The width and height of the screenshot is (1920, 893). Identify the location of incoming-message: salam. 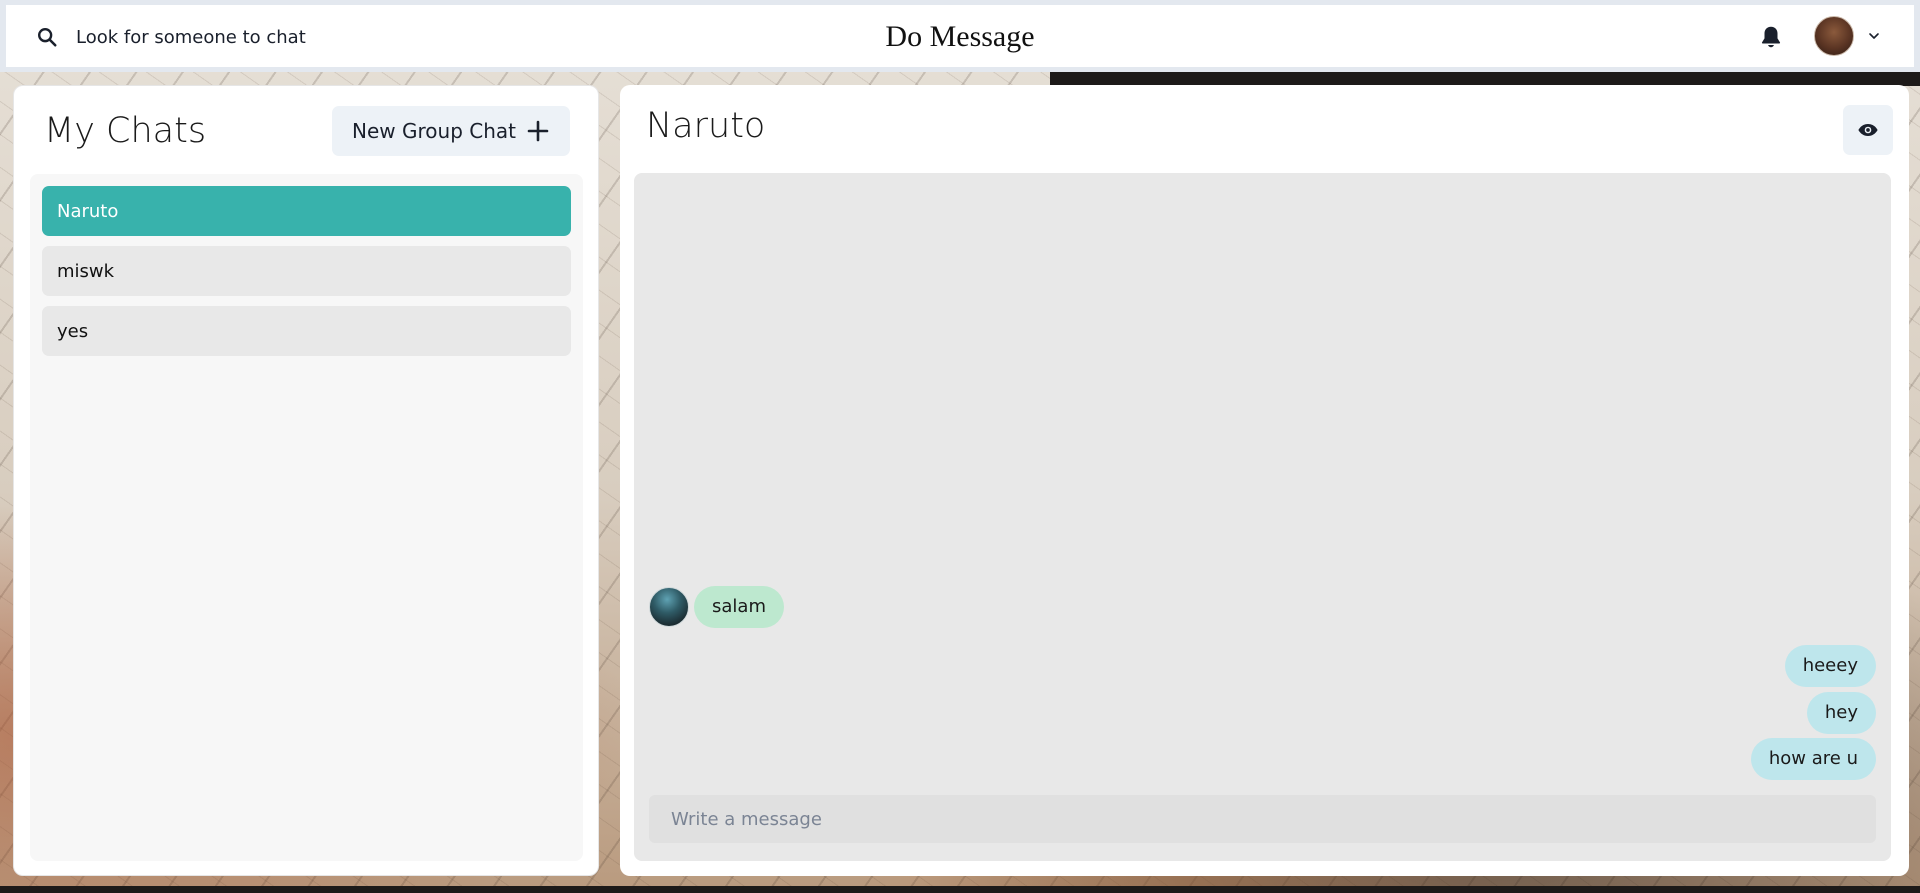
(716, 607).